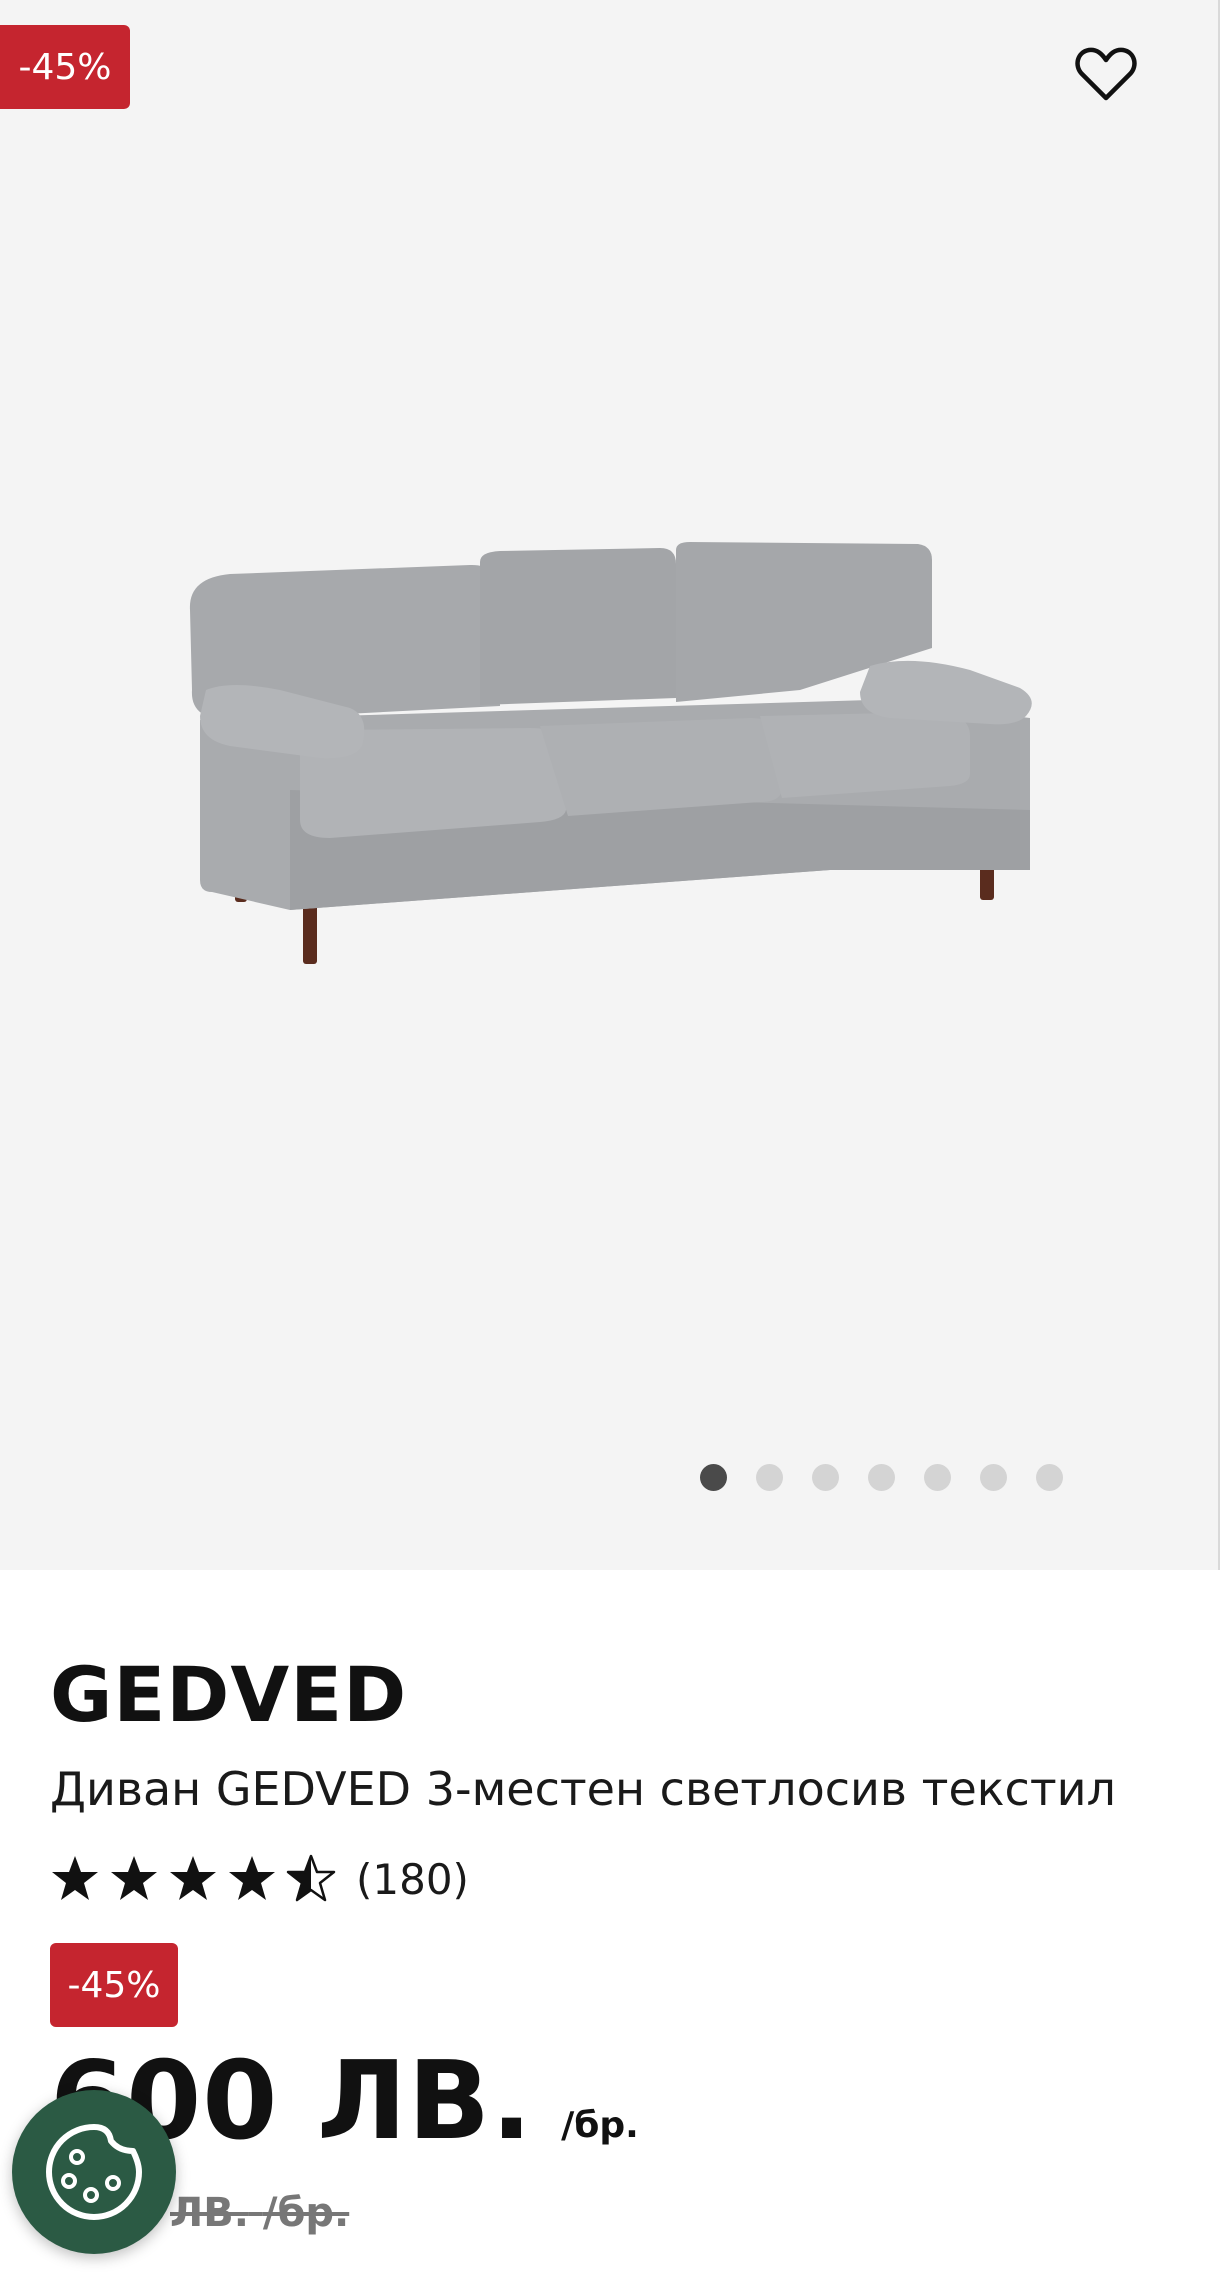 This screenshot has width=1220, height=2272. I want to click on discount-badge: -45%, so click(114, 1985).